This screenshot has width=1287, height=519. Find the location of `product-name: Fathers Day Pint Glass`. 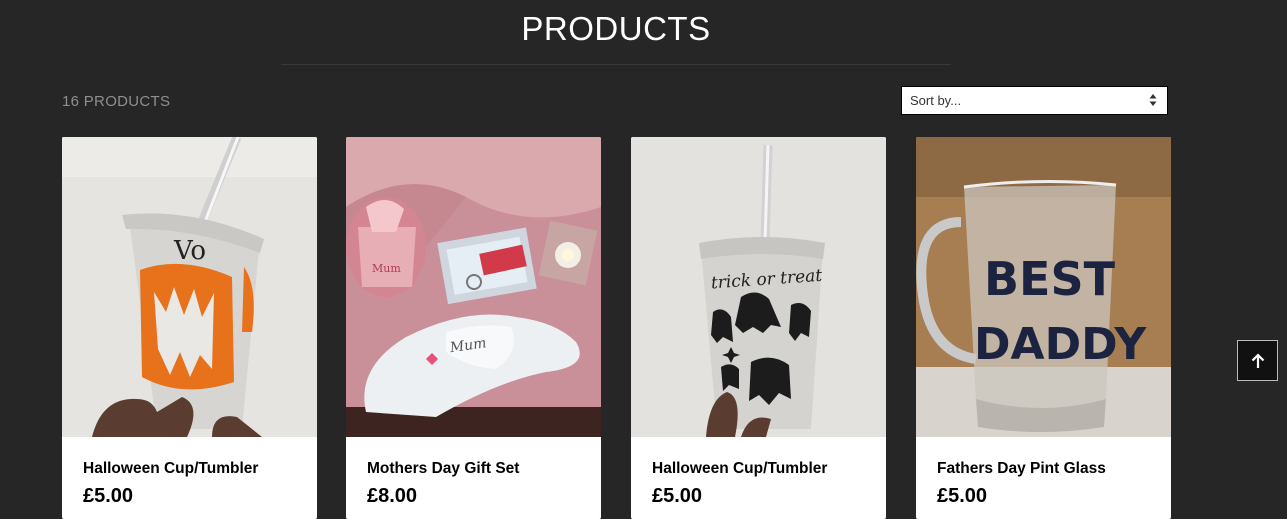

product-name: Fathers Day Pint Glass is located at coordinates (1021, 469).